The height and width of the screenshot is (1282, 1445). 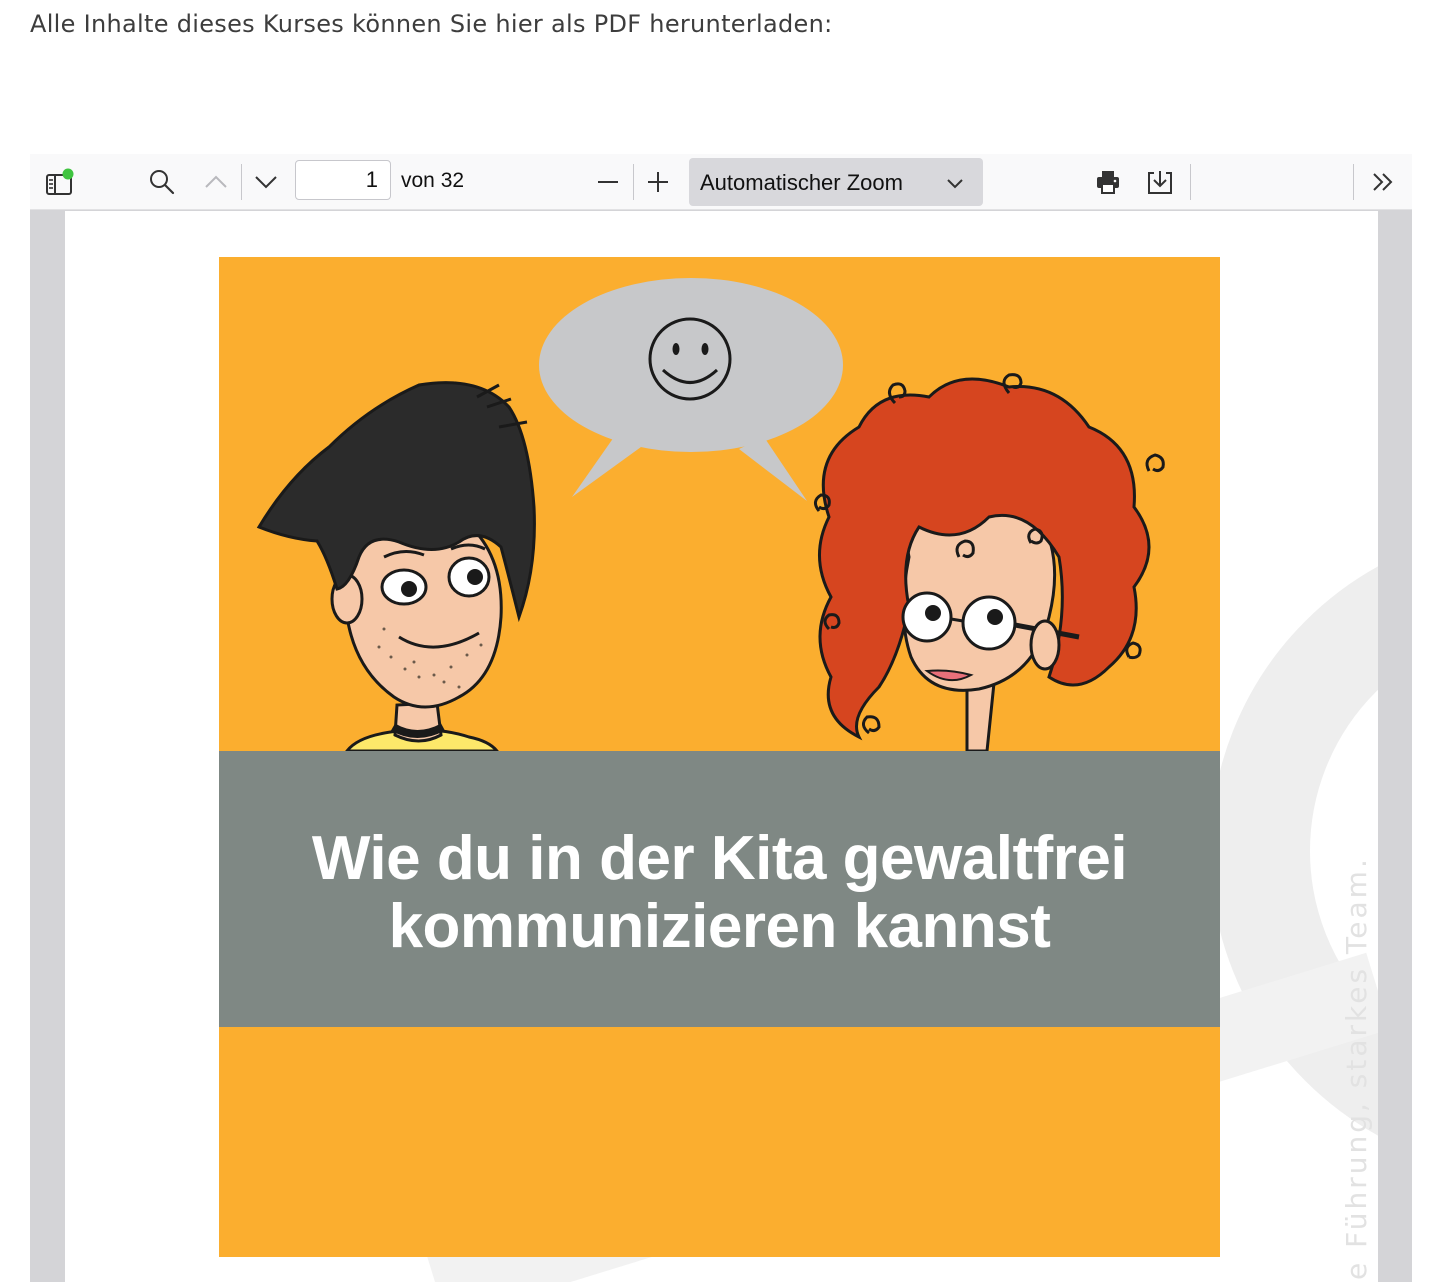 I want to click on next-page-icon, so click(x=266, y=182).